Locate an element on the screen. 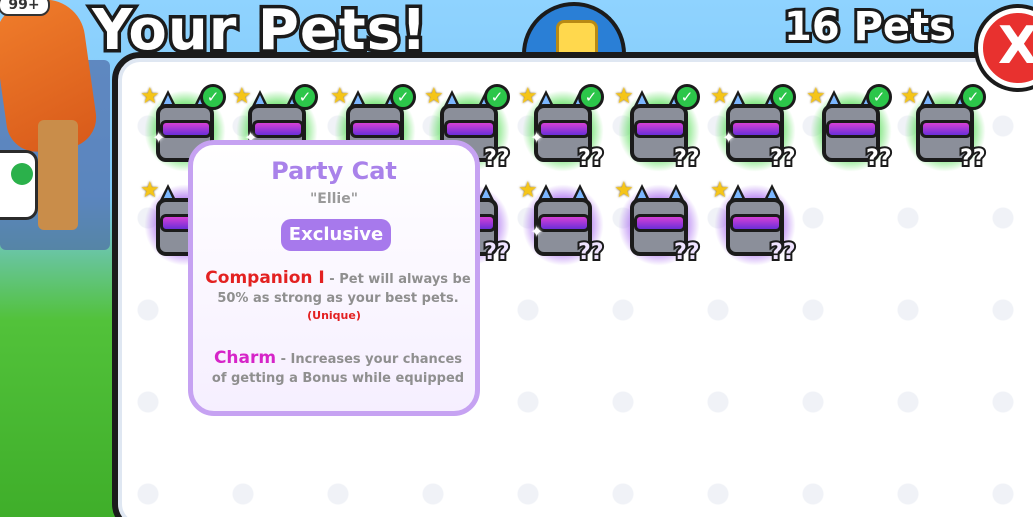 The width and height of the screenshot is (1033, 517). pet-nickname: "Ellie" is located at coordinates (334, 199).